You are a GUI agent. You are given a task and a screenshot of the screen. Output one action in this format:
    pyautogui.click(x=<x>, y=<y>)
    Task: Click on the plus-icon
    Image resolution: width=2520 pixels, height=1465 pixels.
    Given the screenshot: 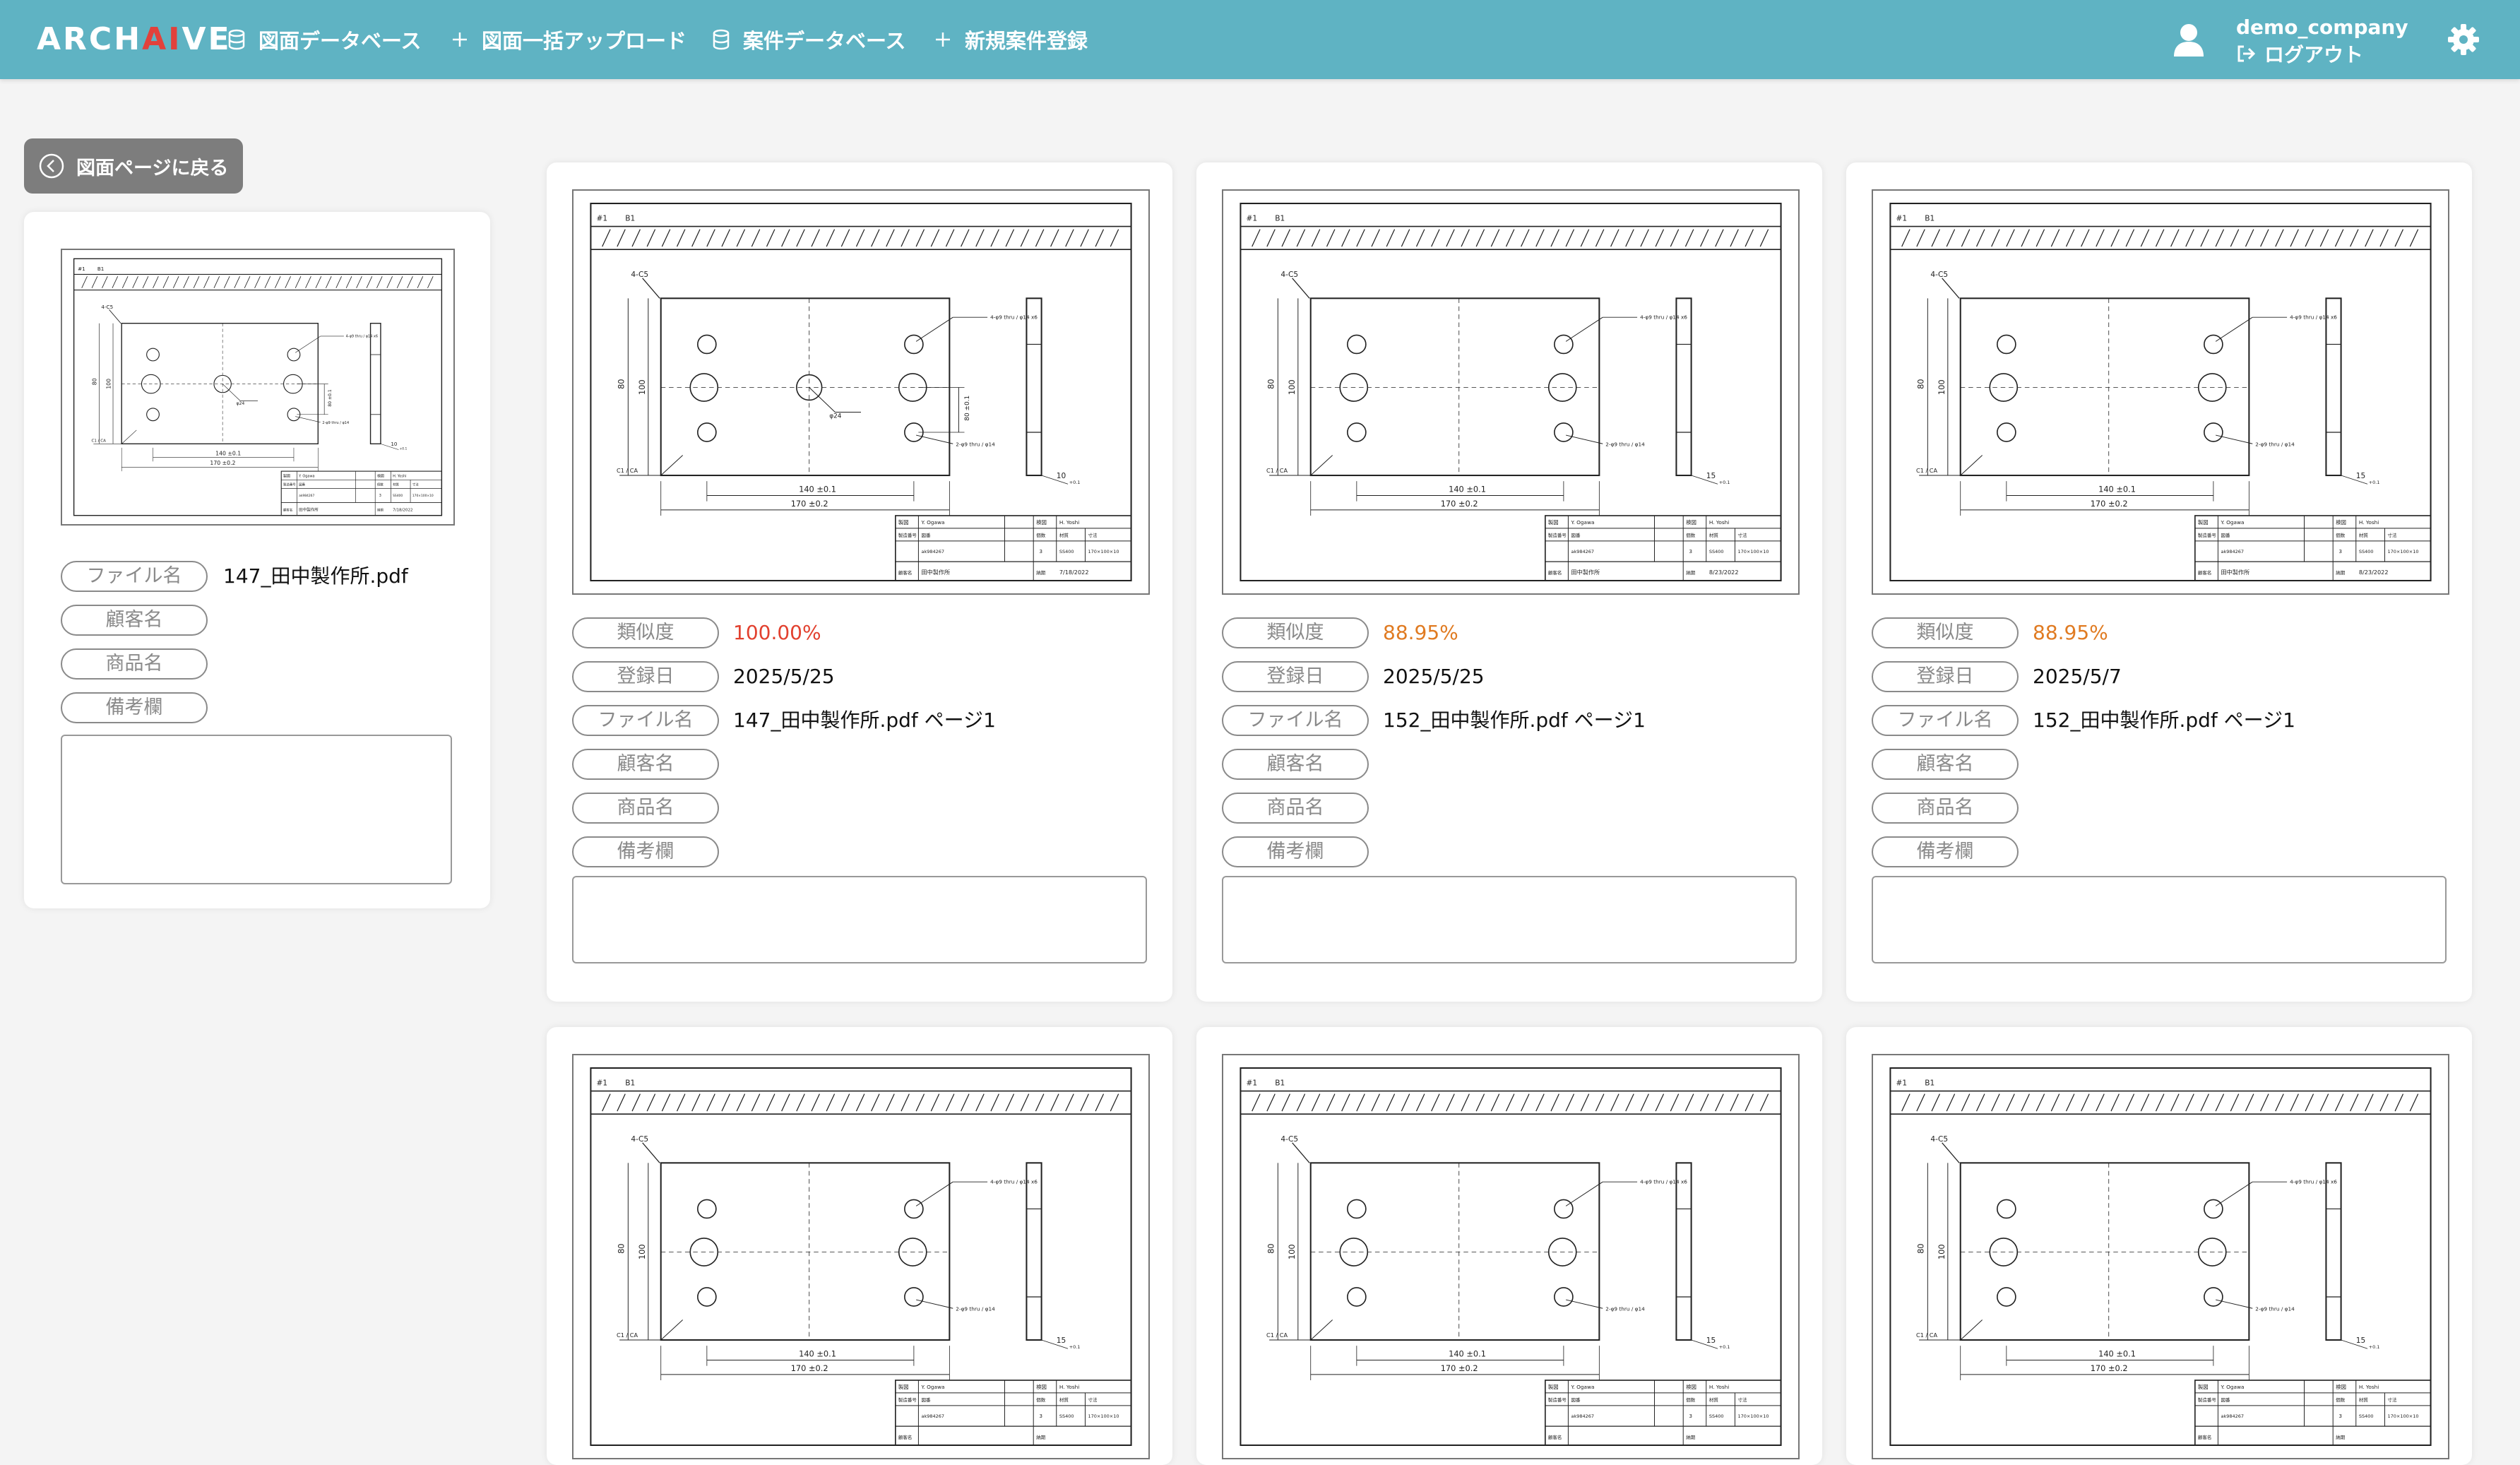 What is the action you would take?
    pyautogui.click(x=943, y=39)
    